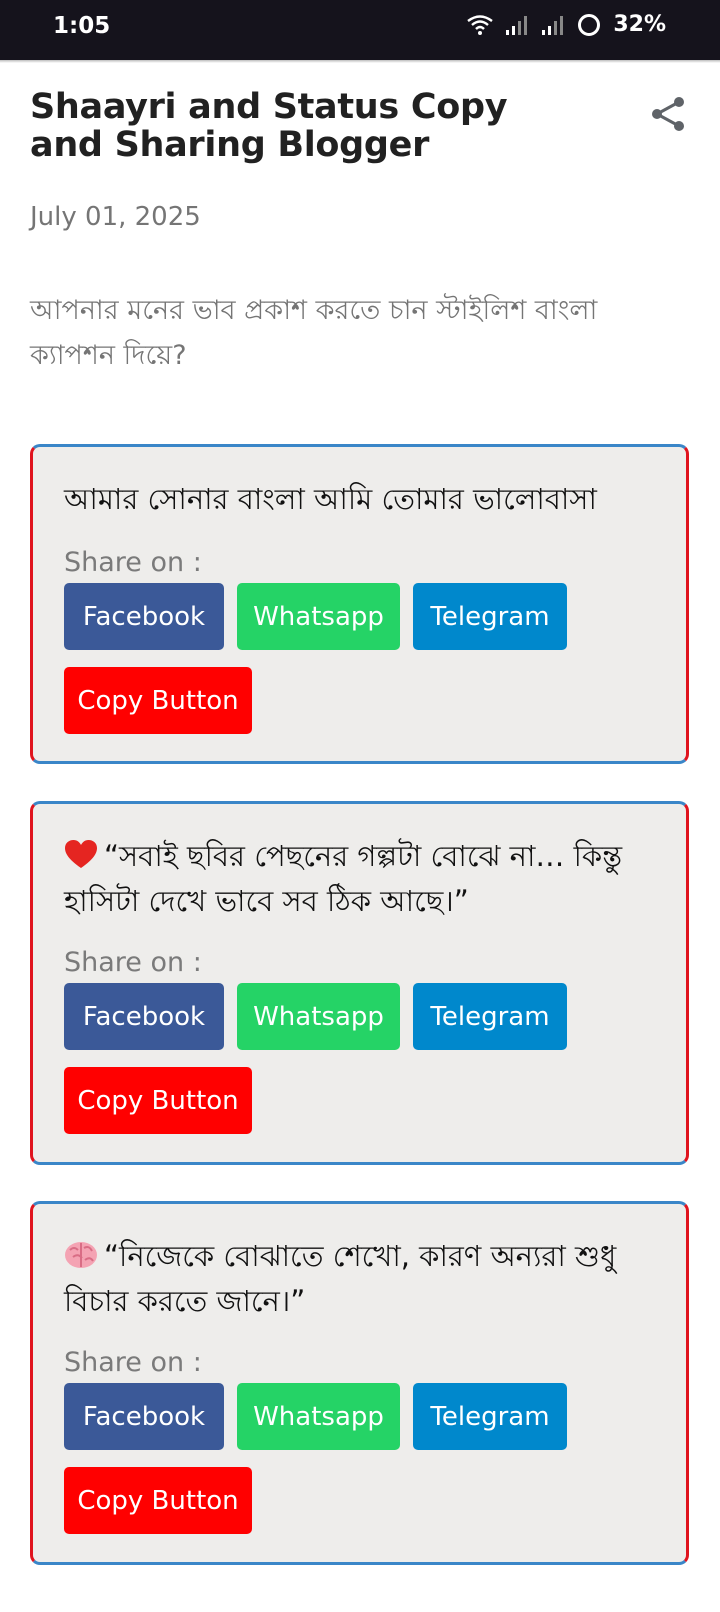  I want to click on status-time: 1:05, so click(82, 26).